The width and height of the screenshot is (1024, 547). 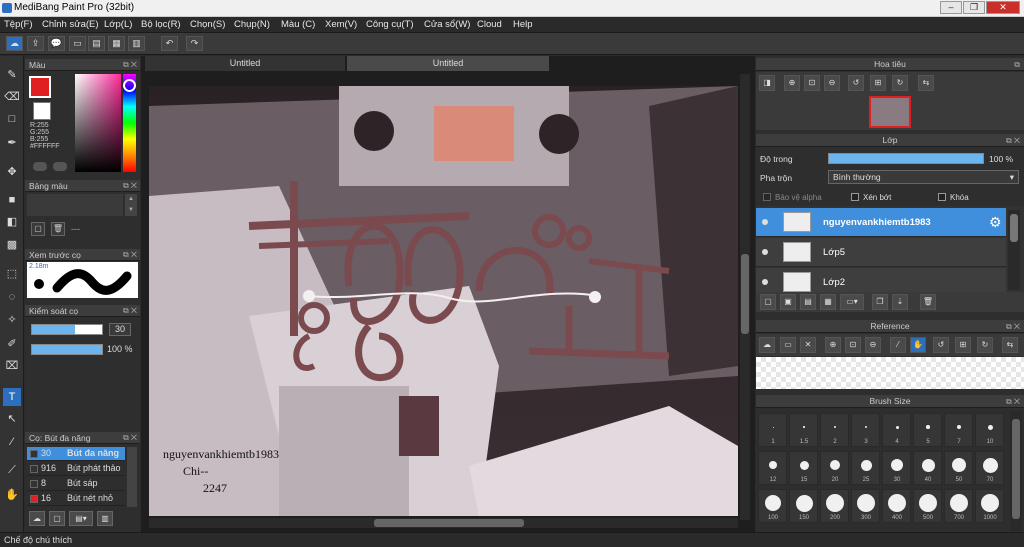 What do you see at coordinates (12, 143) in the screenshot?
I see `pen-tool-icon: ✒` at bounding box center [12, 143].